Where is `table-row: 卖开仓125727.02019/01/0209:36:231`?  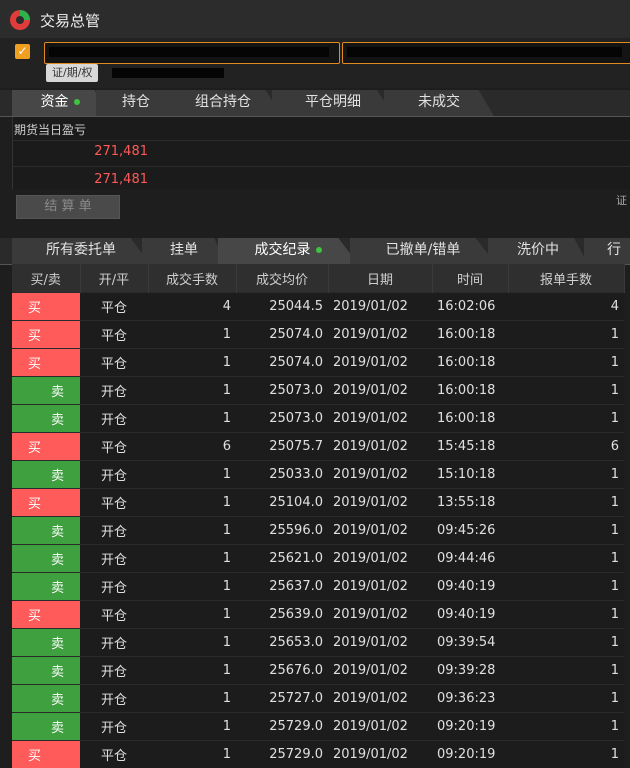 table-row: 卖开仓125727.02019/01/0209:36:231 is located at coordinates (318, 699).